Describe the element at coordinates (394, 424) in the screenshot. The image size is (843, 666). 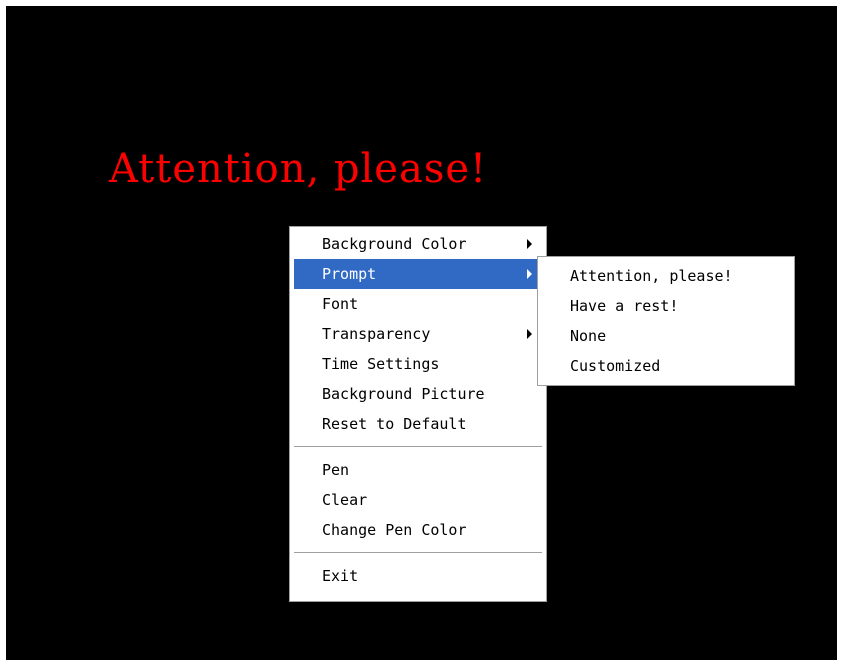
I see `menu-item-label: Reset to Default` at that location.